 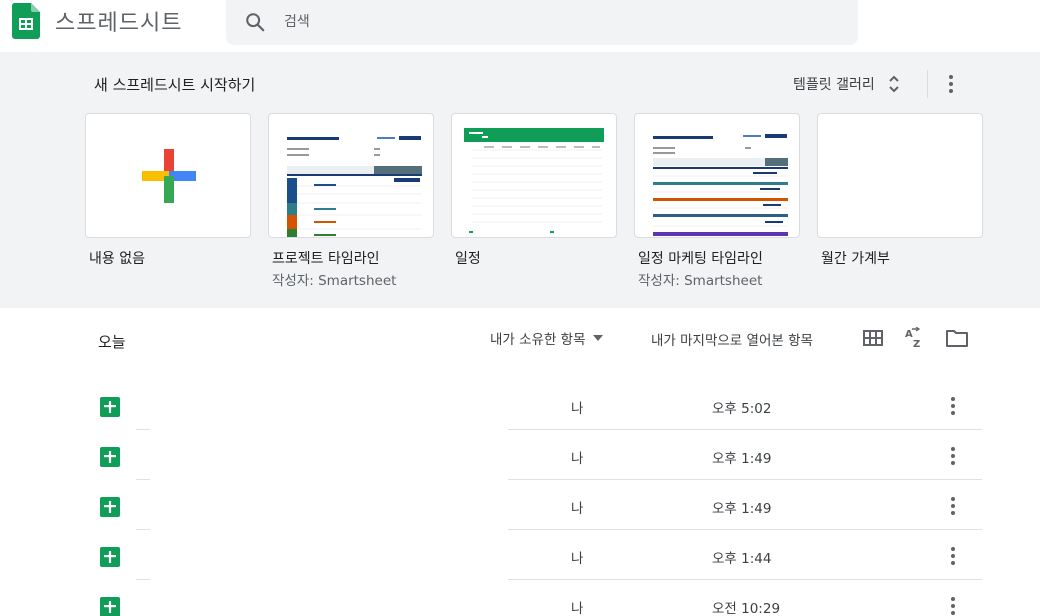 I want to click on template-card-project-timeline: 프로젝트 타임라인 작성자: Smartsheet, so click(x=351, y=201).